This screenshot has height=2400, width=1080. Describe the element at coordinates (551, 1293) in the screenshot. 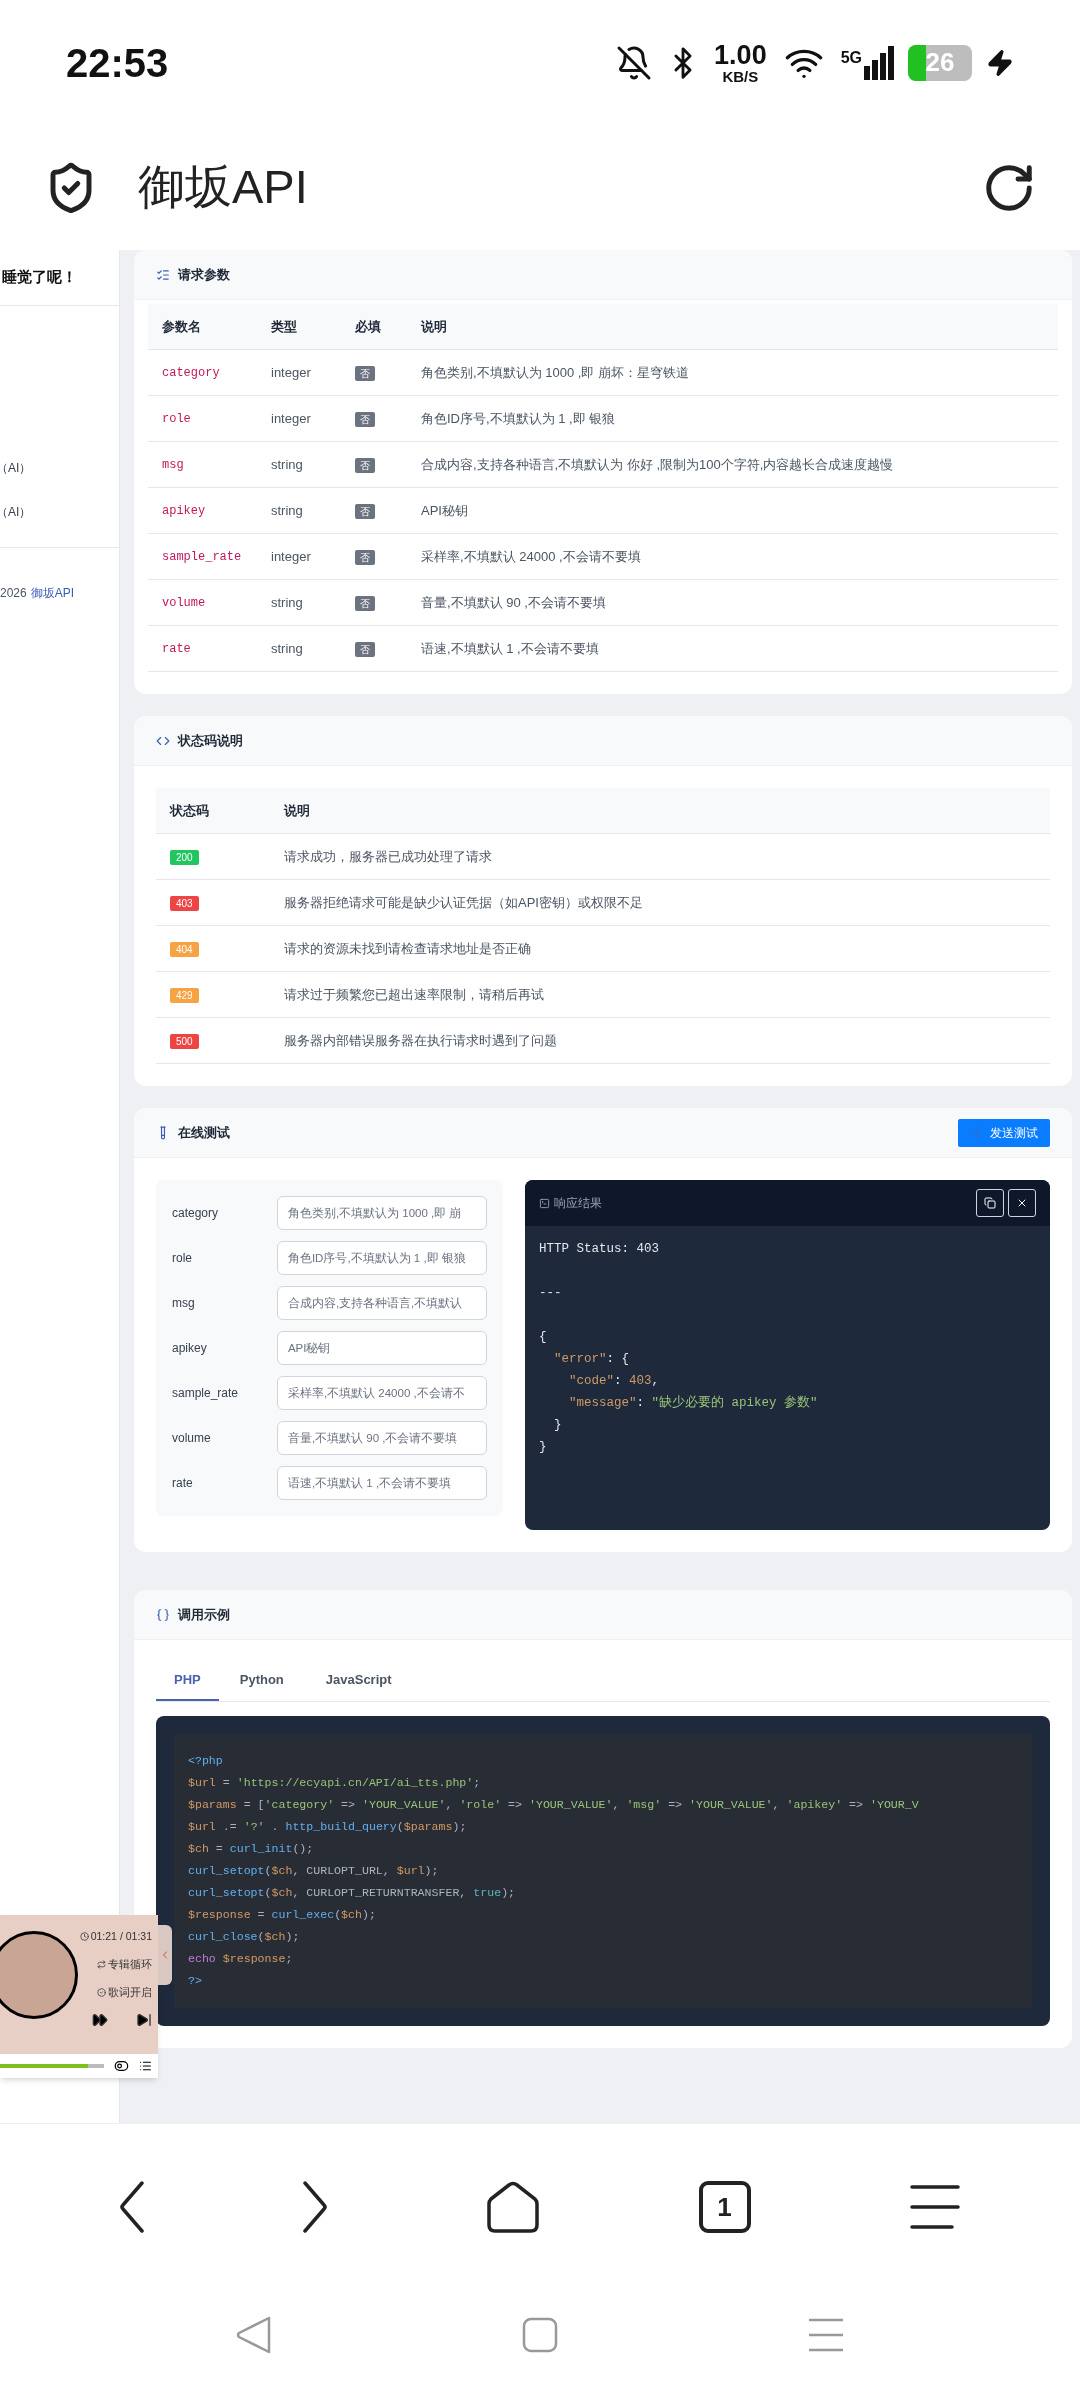

I see `code-line: ---` at that location.